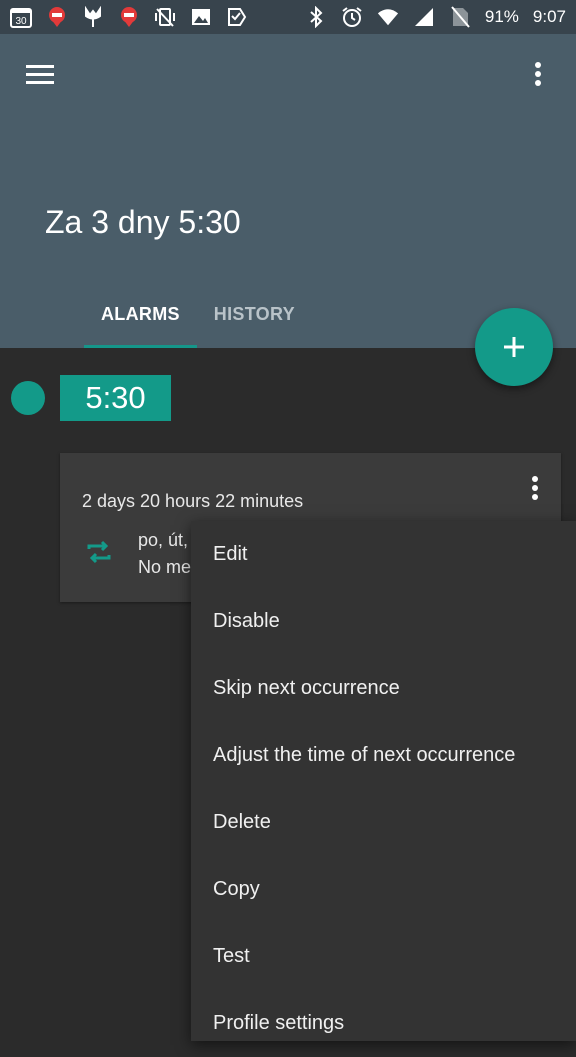  What do you see at coordinates (316, 17) in the screenshot?
I see `bluetooth-icon` at bounding box center [316, 17].